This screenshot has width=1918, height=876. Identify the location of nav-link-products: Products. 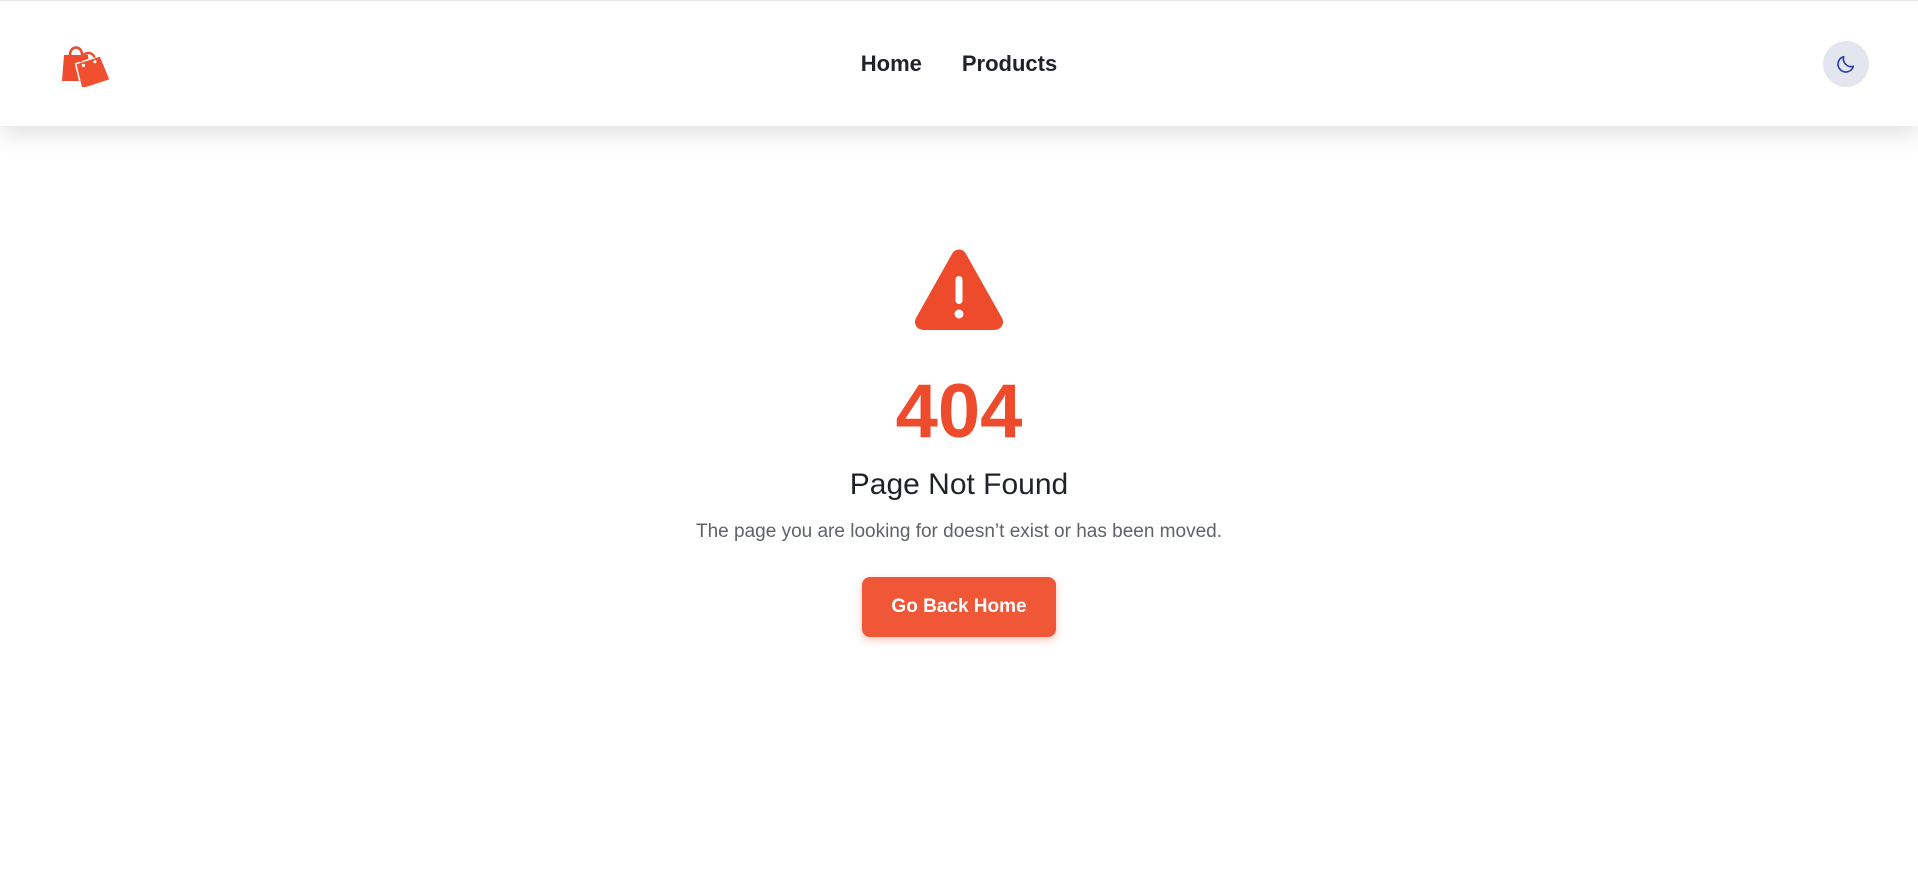
(1009, 64).